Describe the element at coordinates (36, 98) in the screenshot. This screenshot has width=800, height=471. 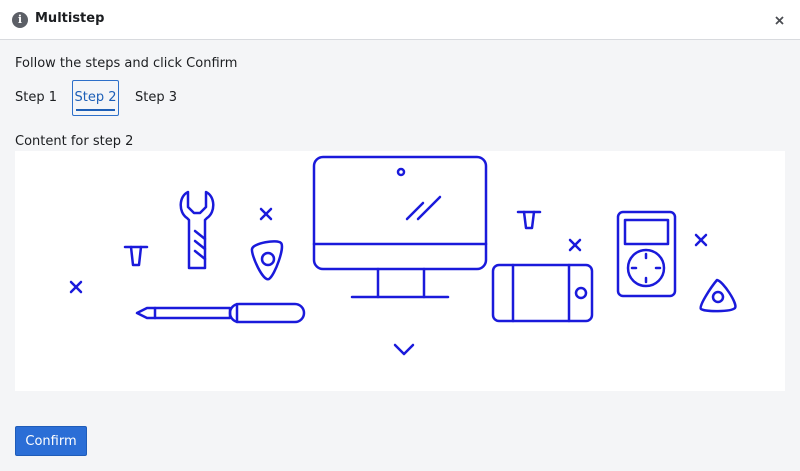
I see `tab-step-1: Step 1` at that location.